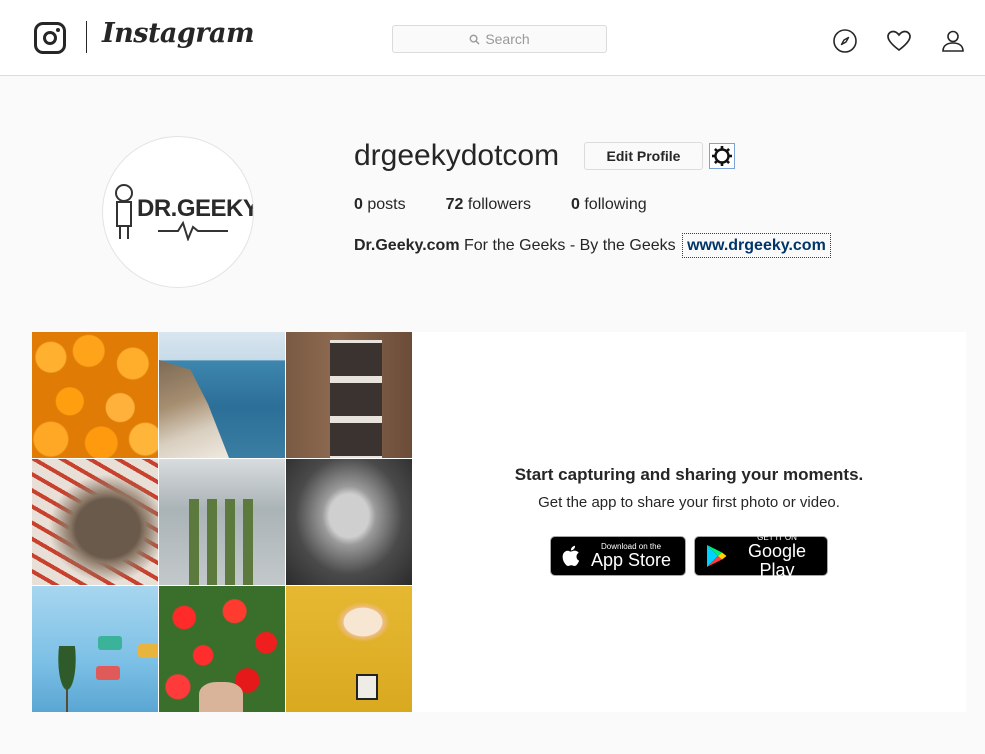 The height and width of the screenshot is (754, 985). I want to click on sample-photo-sky-ride, so click(95, 649).